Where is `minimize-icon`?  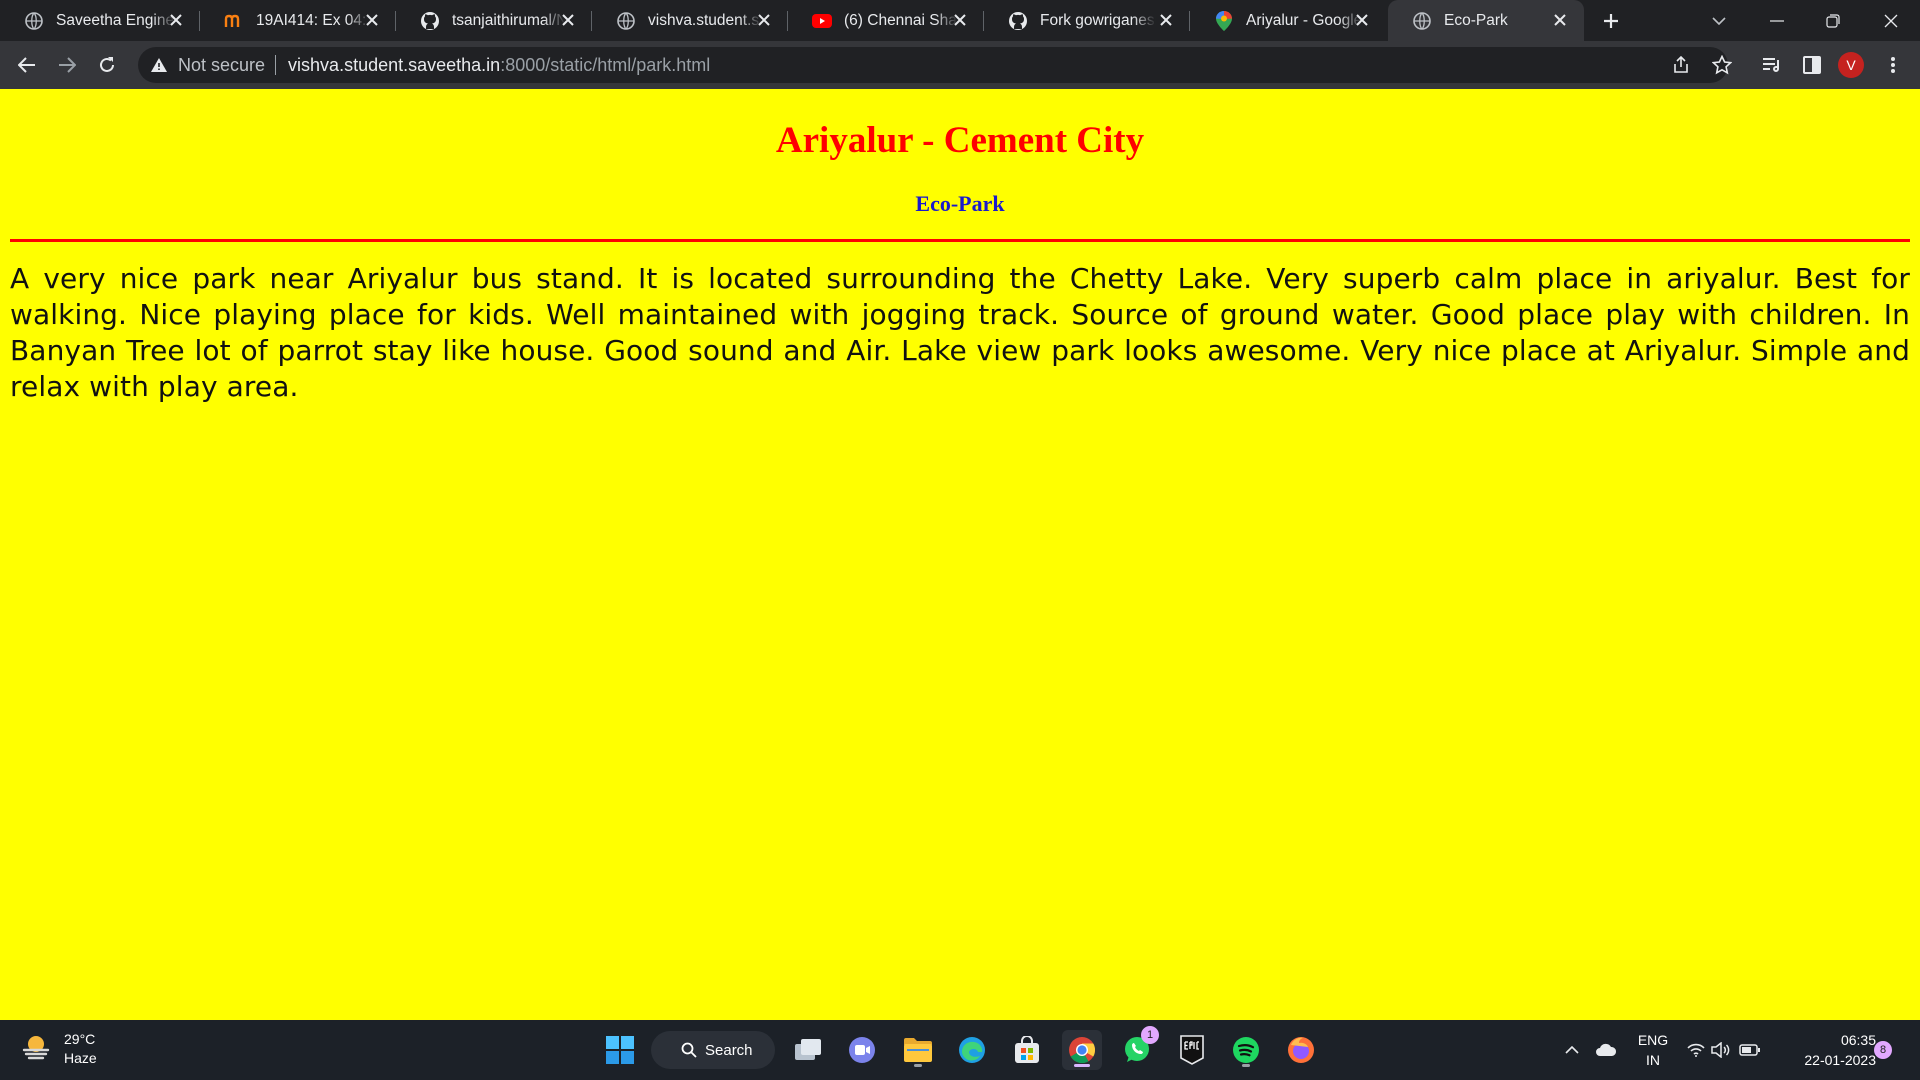
minimize-icon is located at coordinates (1777, 20).